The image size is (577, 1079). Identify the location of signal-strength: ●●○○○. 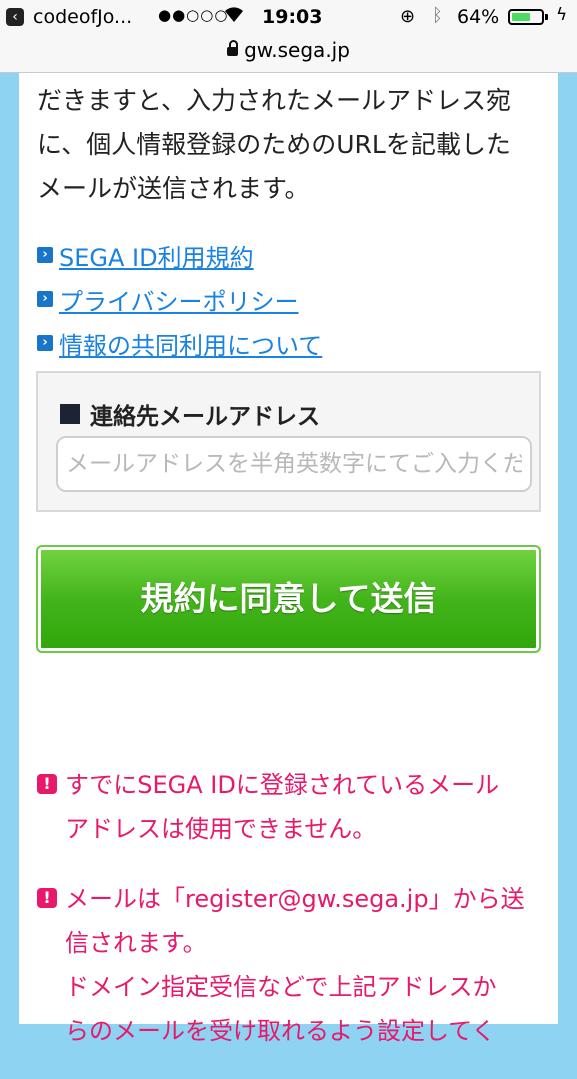
(193, 15).